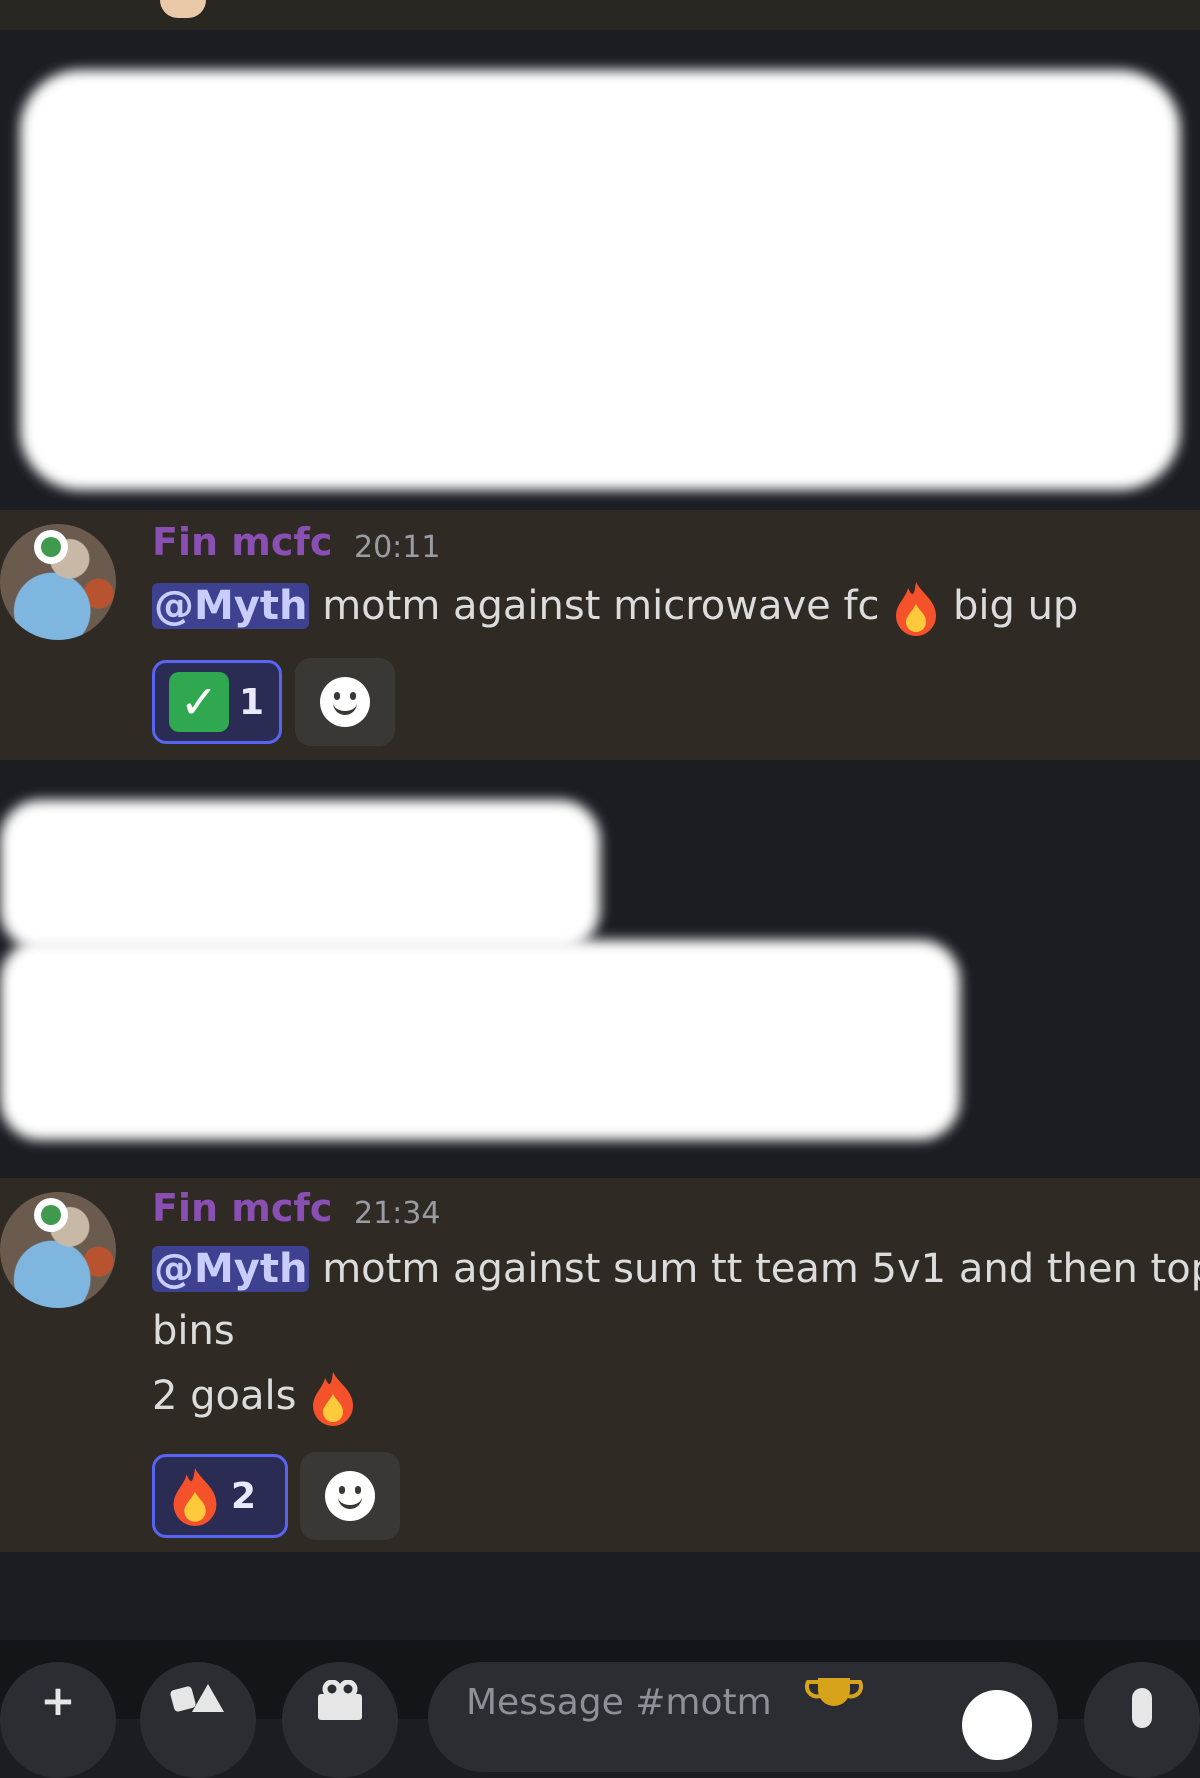 The image size is (1200, 1778). Describe the element at coordinates (340, 1700) in the screenshot. I see `gift-icon` at that location.